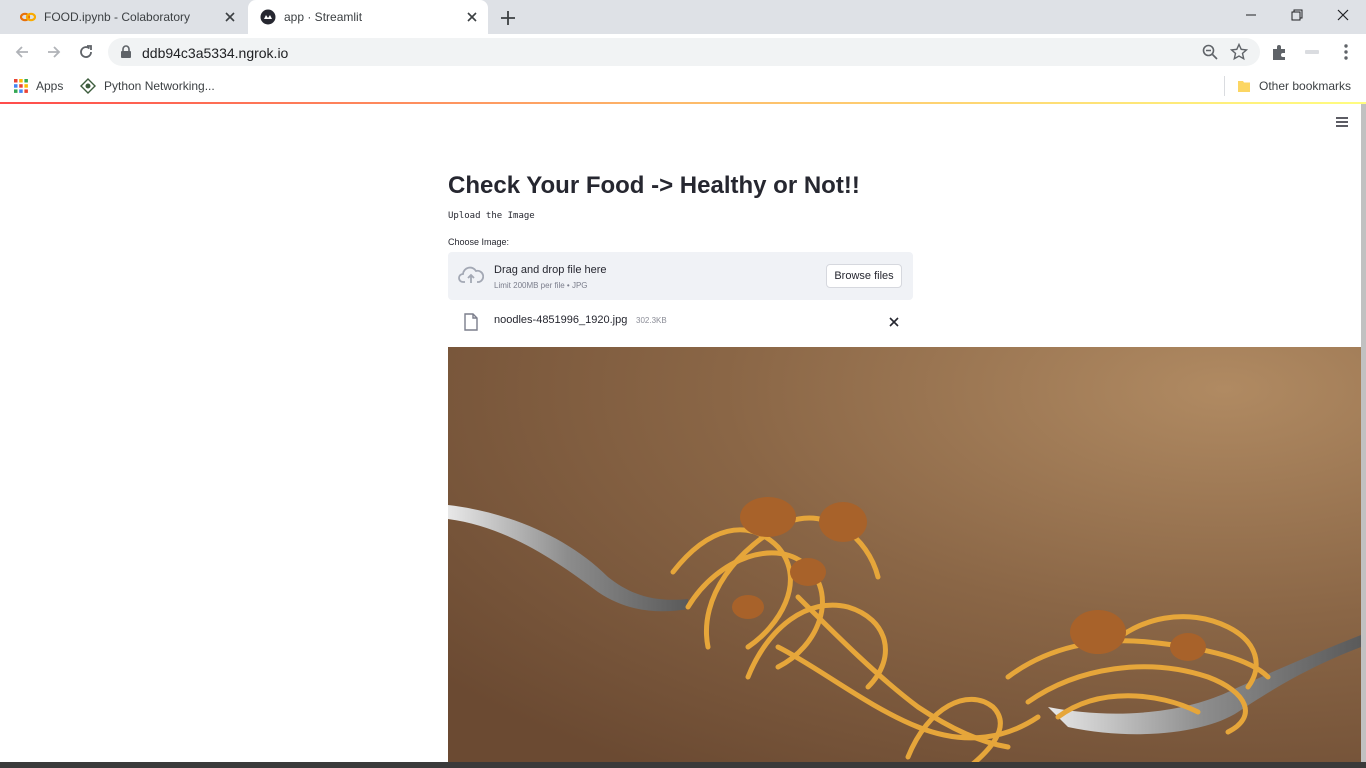 The image size is (1366, 768). What do you see at coordinates (471, 322) in the screenshot?
I see `file-icon` at bounding box center [471, 322].